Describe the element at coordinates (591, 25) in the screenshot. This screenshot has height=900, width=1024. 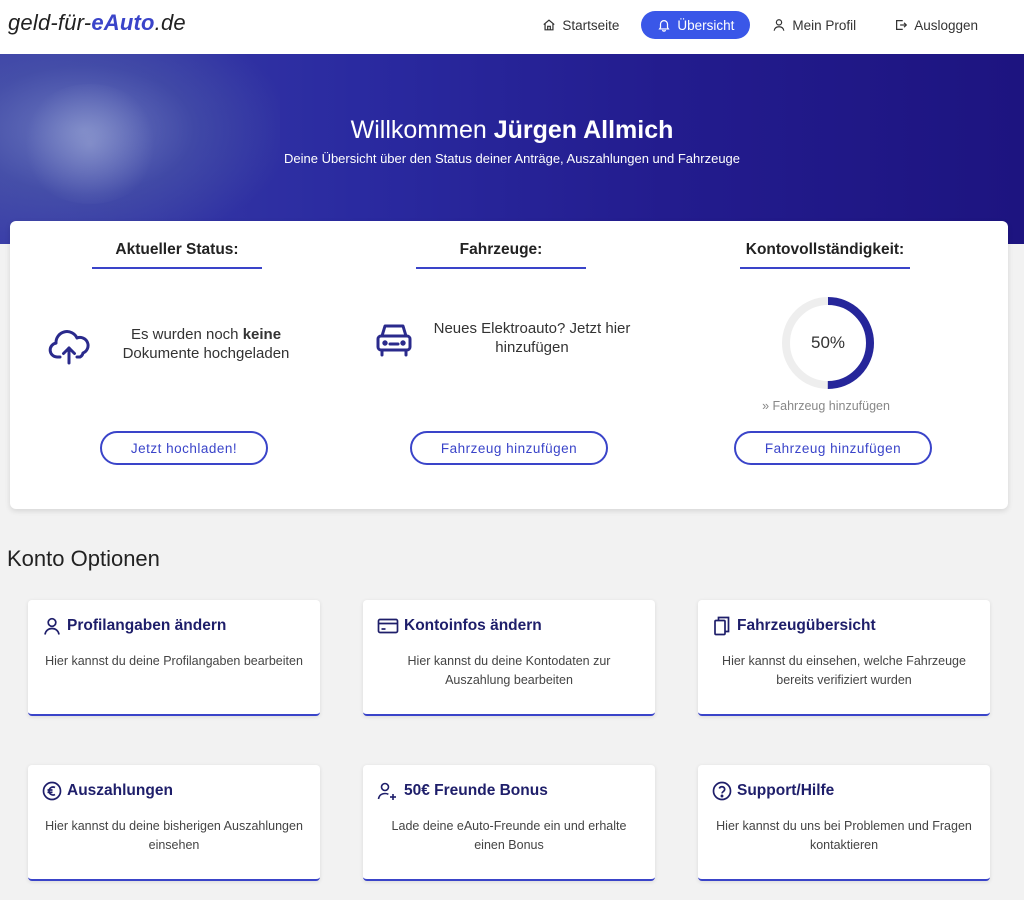
I see `nav-startseite-label: Startseite` at that location.